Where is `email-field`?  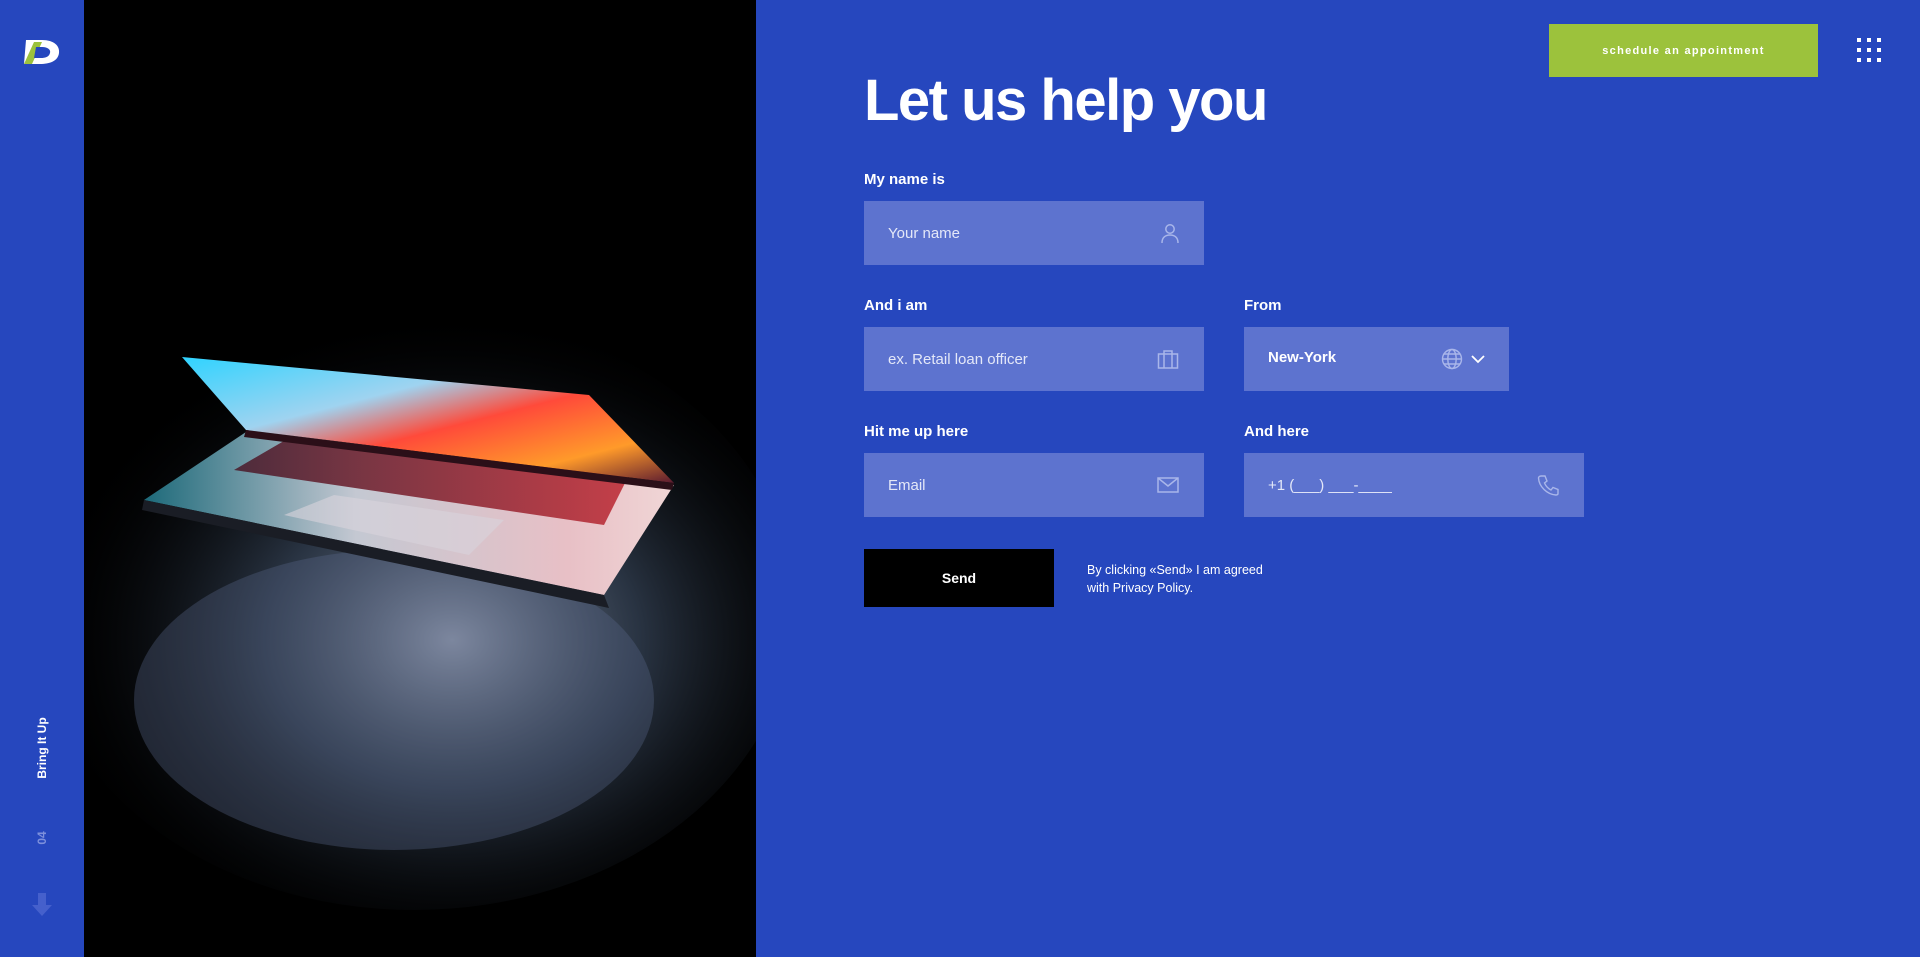
email-field is located at coordinates (1034, 485).